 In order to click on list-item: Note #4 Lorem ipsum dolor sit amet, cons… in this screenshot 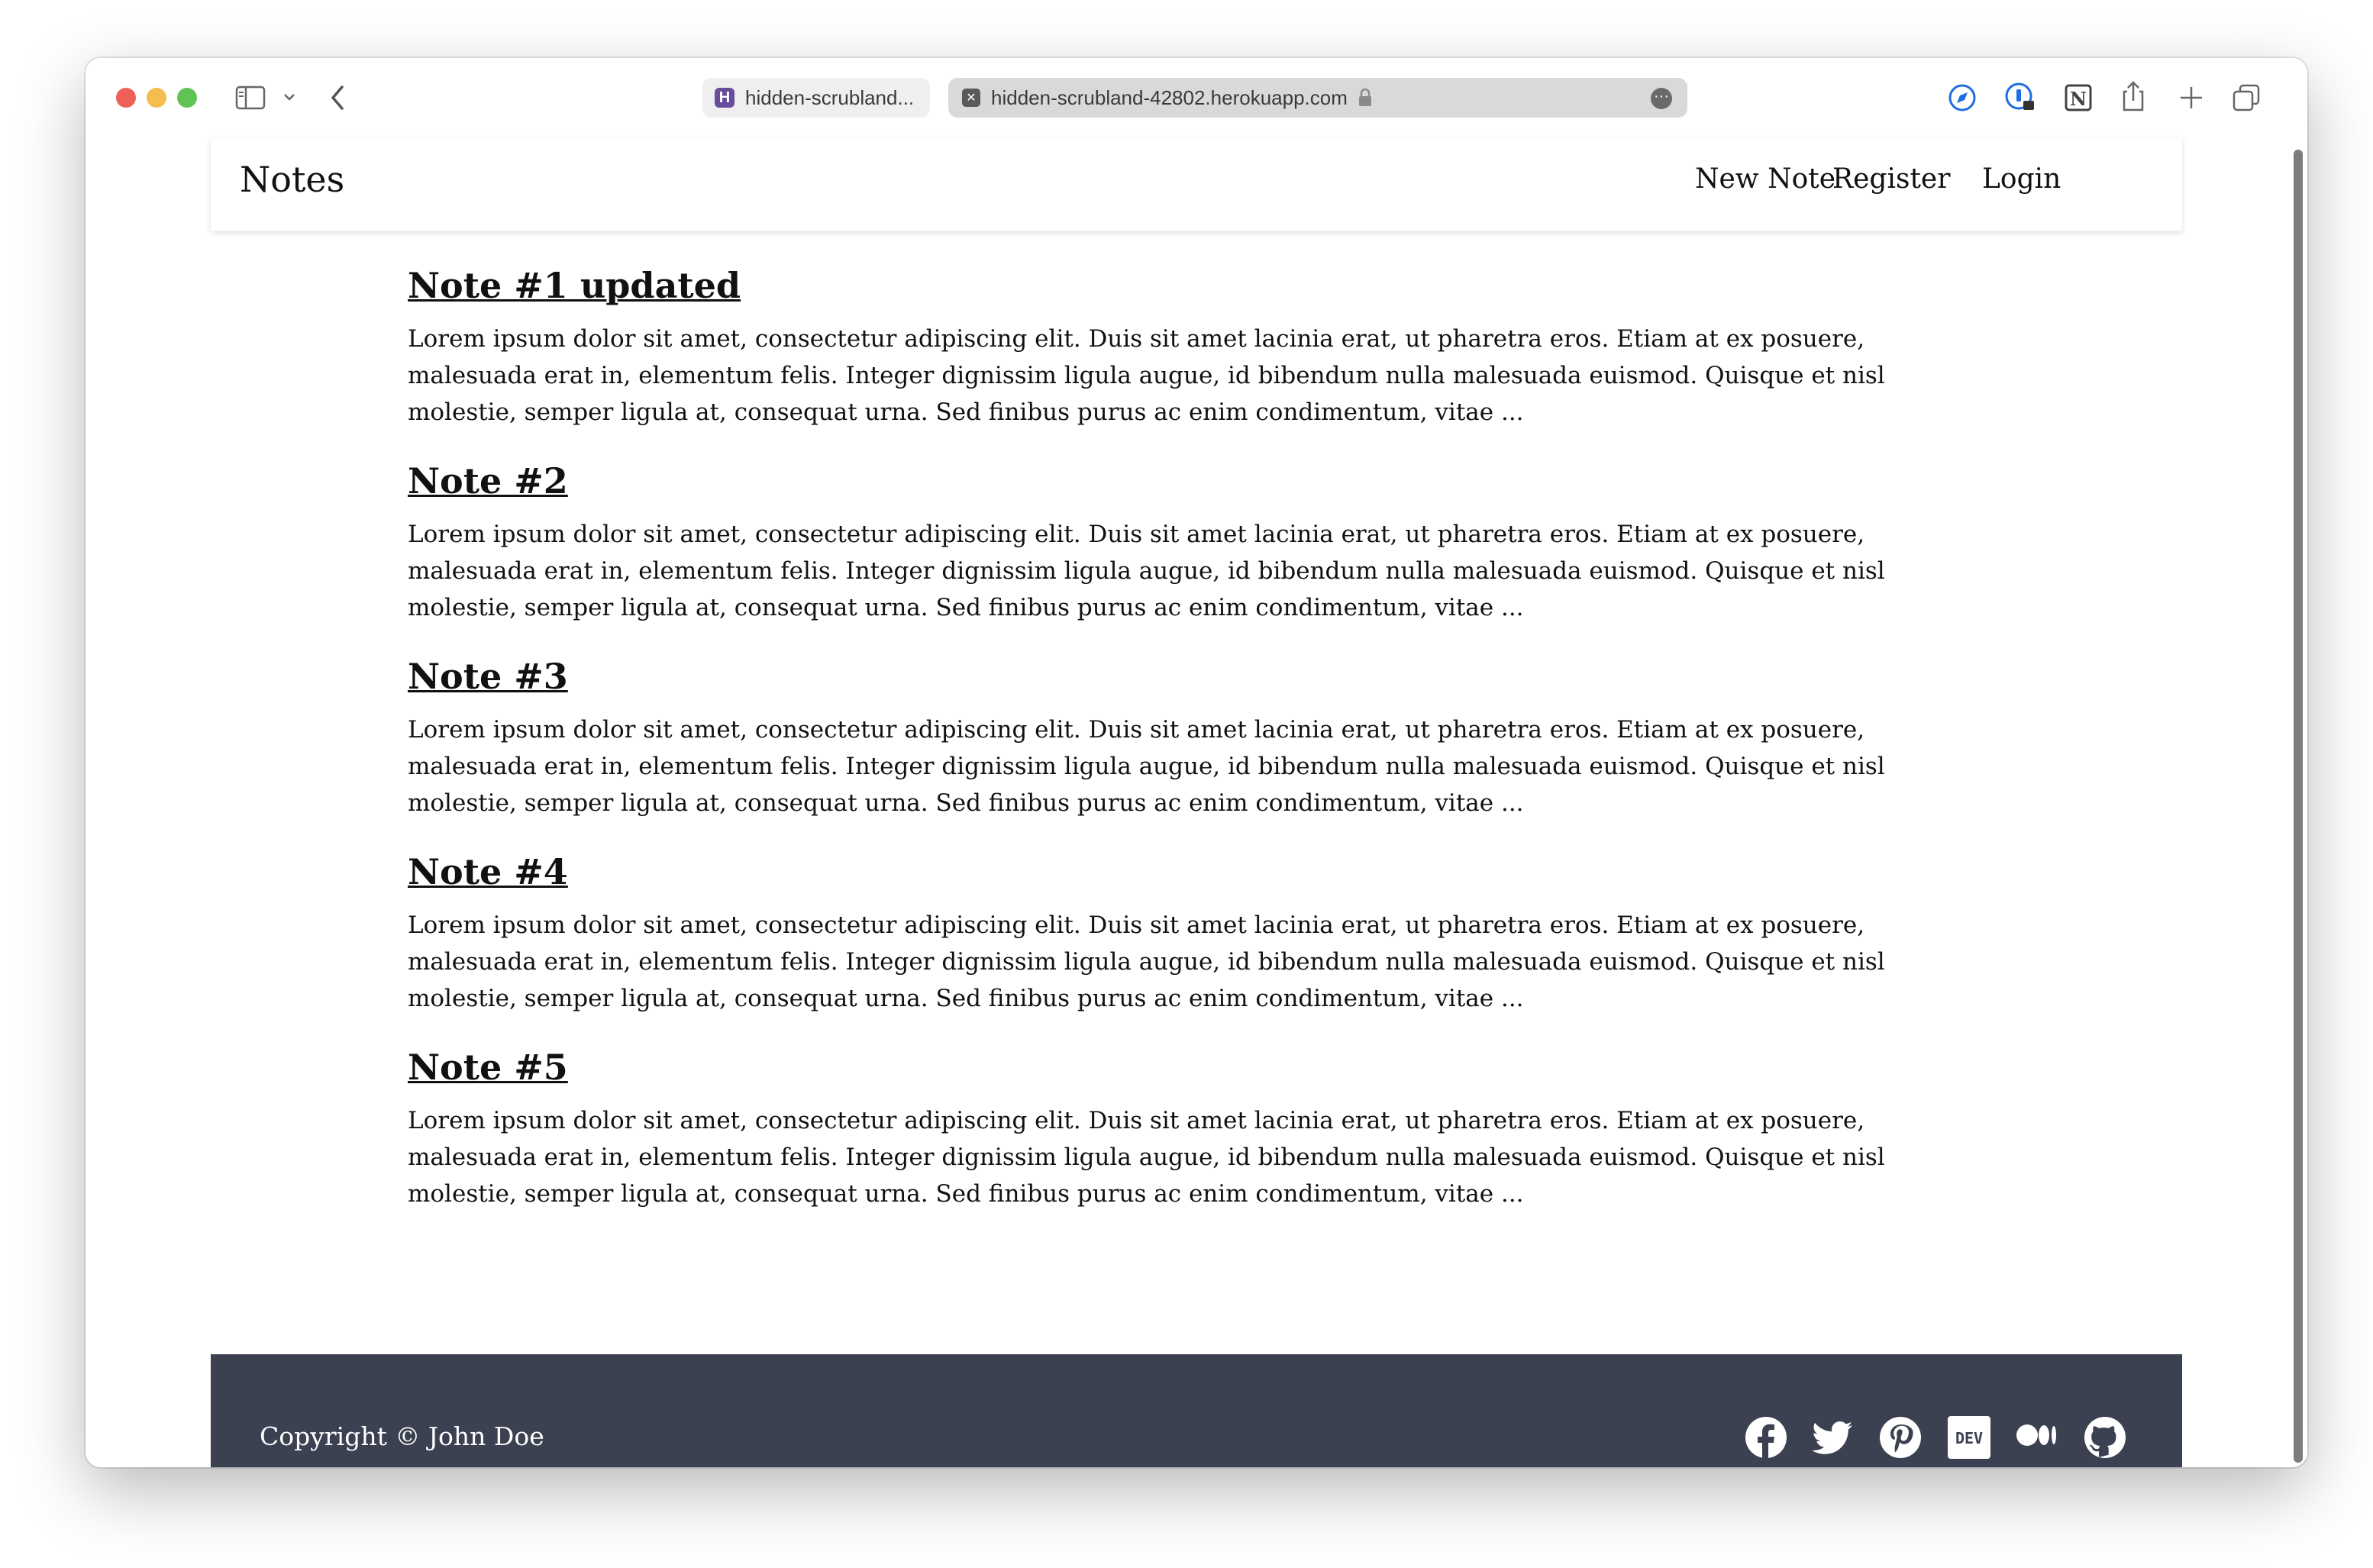, I will do `click(1183, 933)`.